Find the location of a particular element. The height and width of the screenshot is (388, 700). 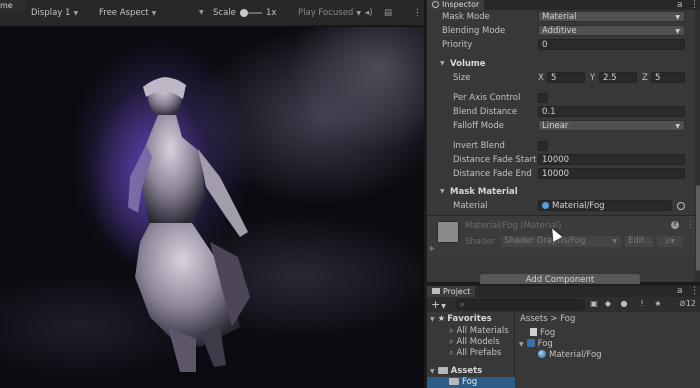

project-toolbar: +▼ ⌕ ▣ ◆ ● ! ★ ⊘12 is located at coordinates (563, 304).